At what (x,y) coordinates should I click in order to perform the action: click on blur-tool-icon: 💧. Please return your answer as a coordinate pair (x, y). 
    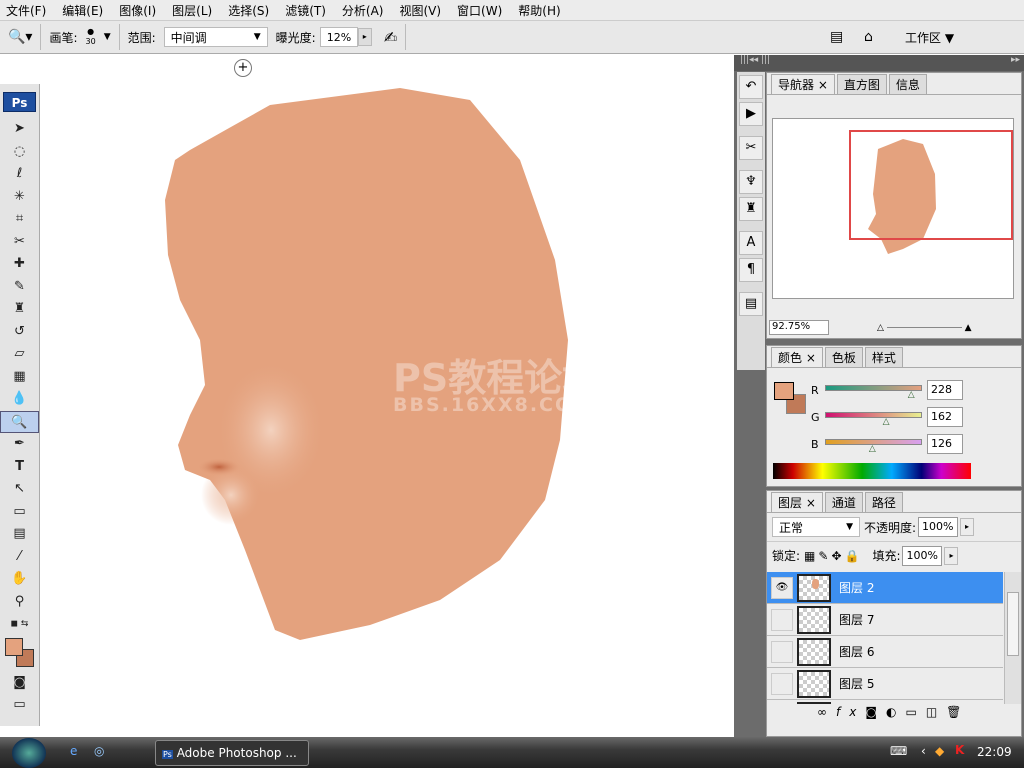
    Looking at the image, I should click on (19, 399).